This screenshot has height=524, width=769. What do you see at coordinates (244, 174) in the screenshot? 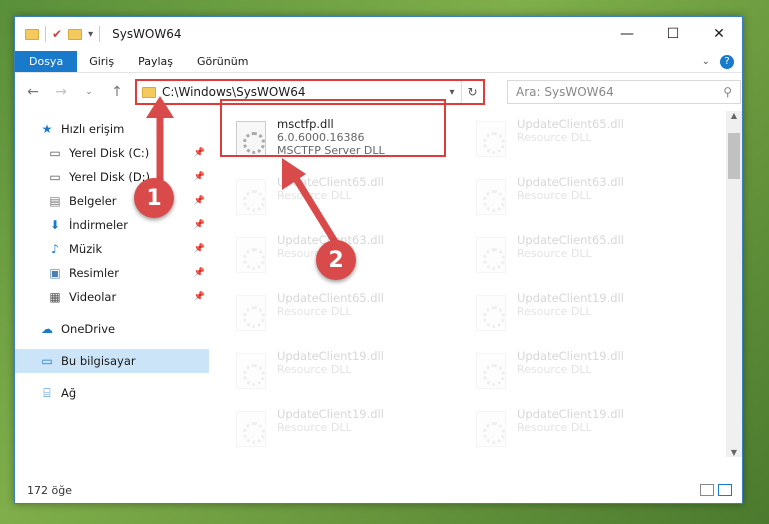
I see `annotation-arrows` at bounding box center [244, 174].